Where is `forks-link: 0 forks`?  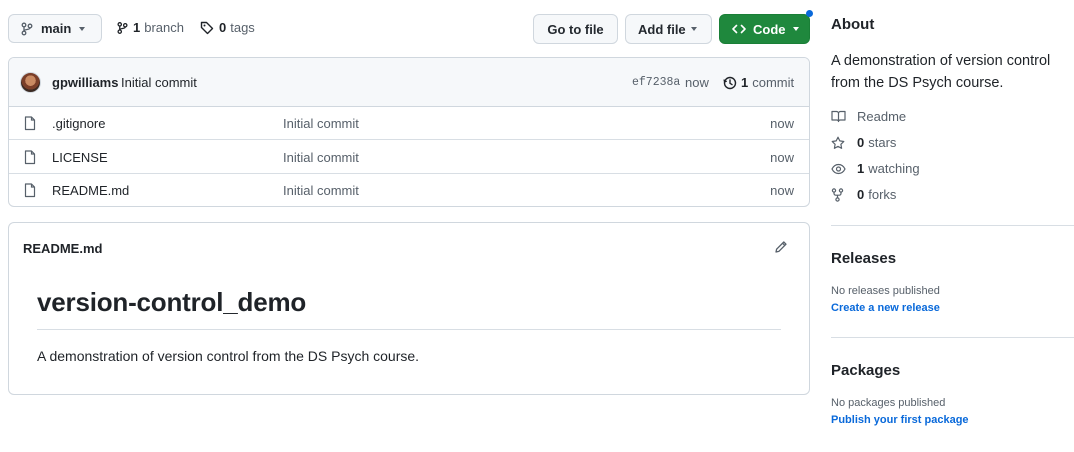
forks-link: 0 forks is located at coordinates (863, 194).